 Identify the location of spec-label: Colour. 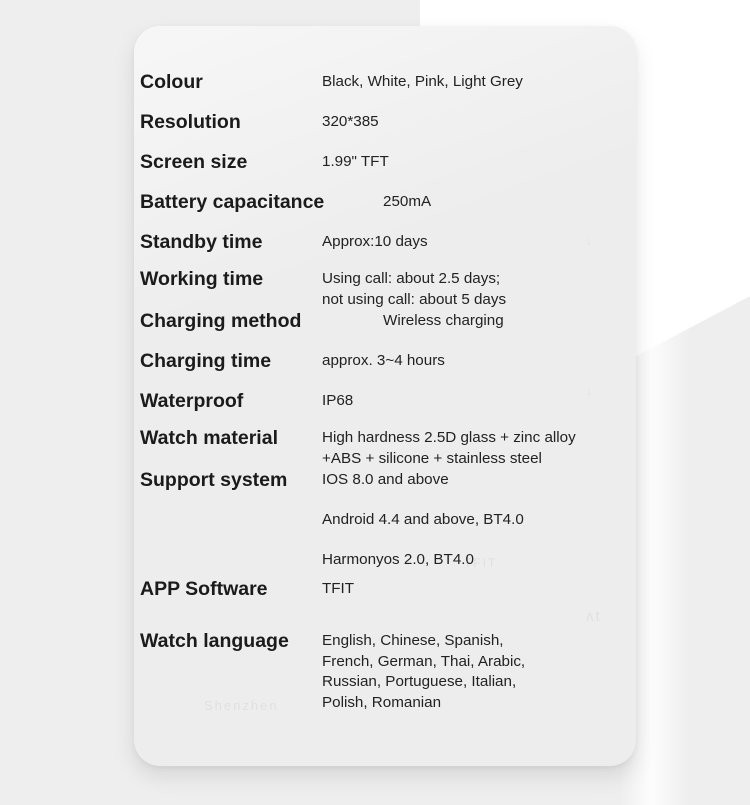
(171, 82).